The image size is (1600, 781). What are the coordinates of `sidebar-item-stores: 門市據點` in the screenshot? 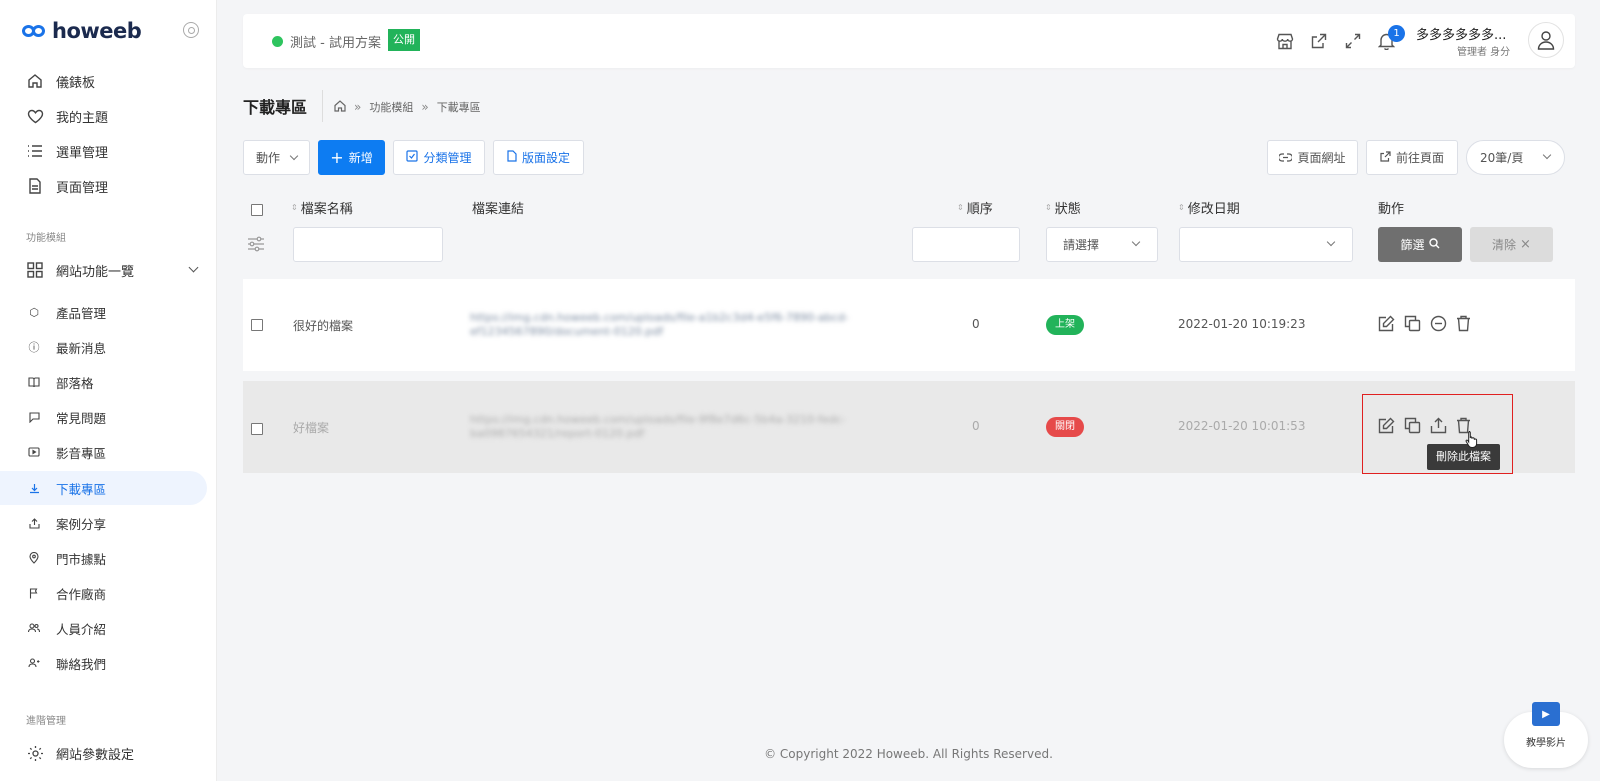 It's located at (103, 558).